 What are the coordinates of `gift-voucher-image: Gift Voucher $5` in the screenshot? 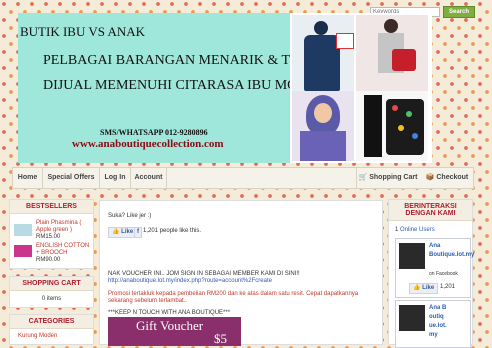 It's located at (174, 331).